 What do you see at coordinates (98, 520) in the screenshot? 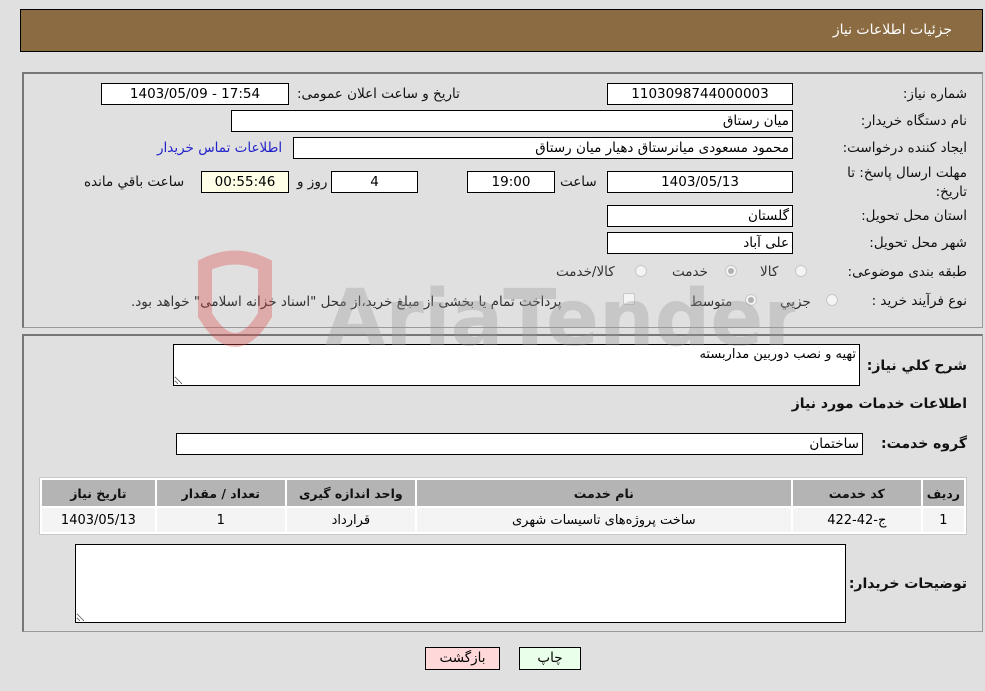
I see `cell-need-date: 1403/05/13` at bounding box center [98, 520].